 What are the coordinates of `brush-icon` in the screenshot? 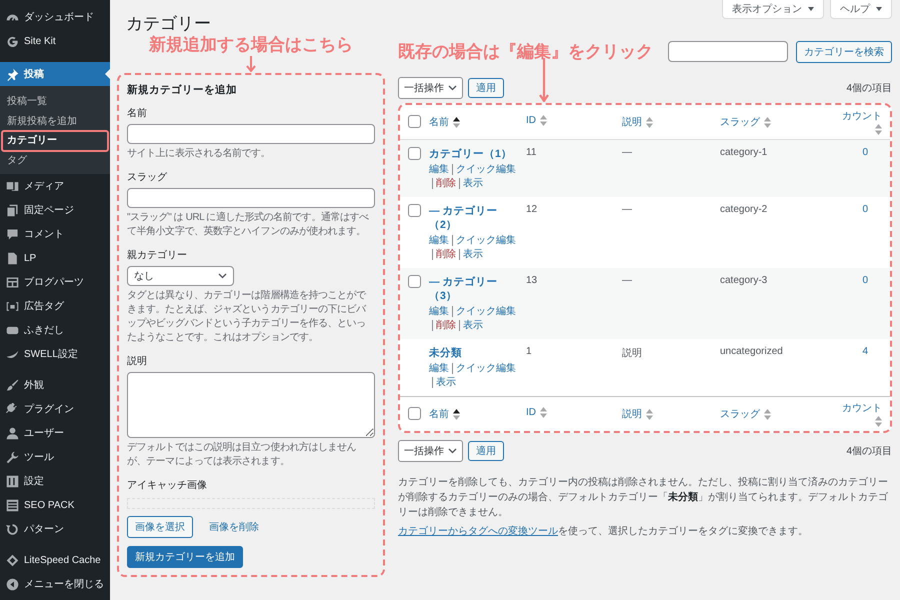 It's located at (12, 385).